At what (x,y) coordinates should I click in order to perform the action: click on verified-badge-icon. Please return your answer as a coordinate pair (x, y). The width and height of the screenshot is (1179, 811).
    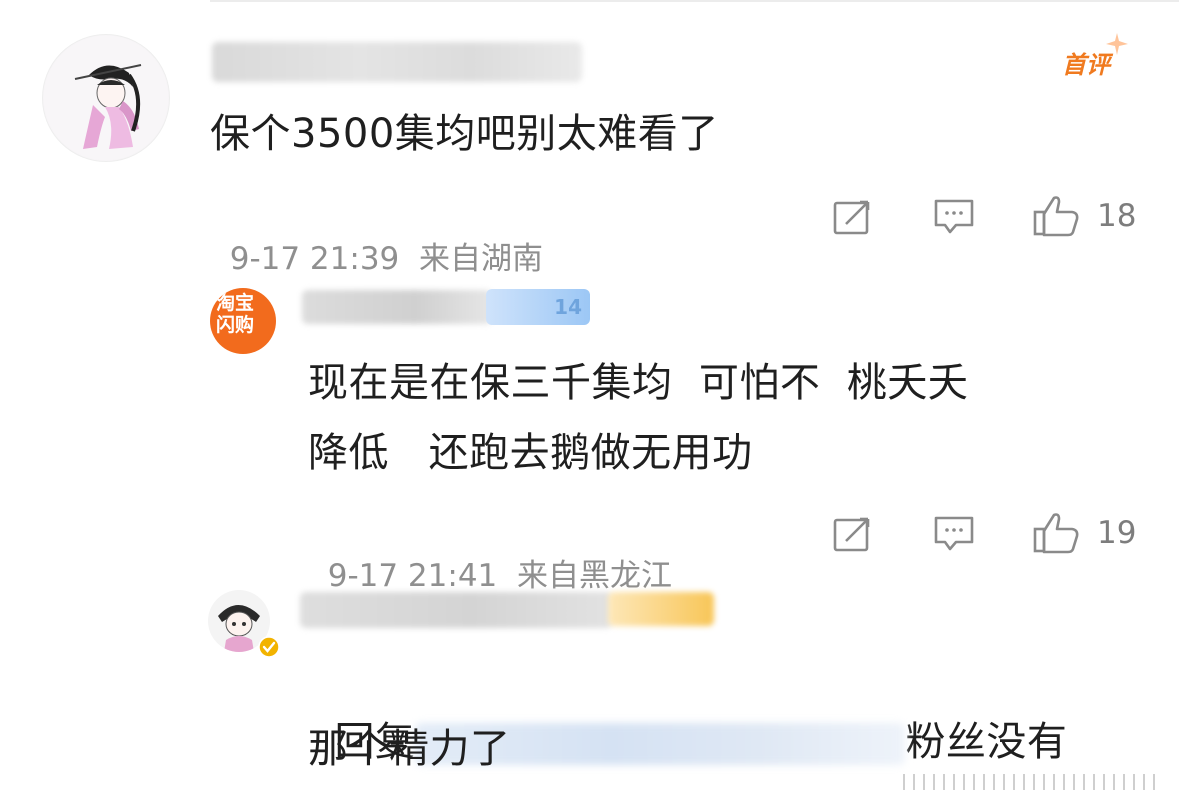
    Looking at the image, I should click on (269, 647).